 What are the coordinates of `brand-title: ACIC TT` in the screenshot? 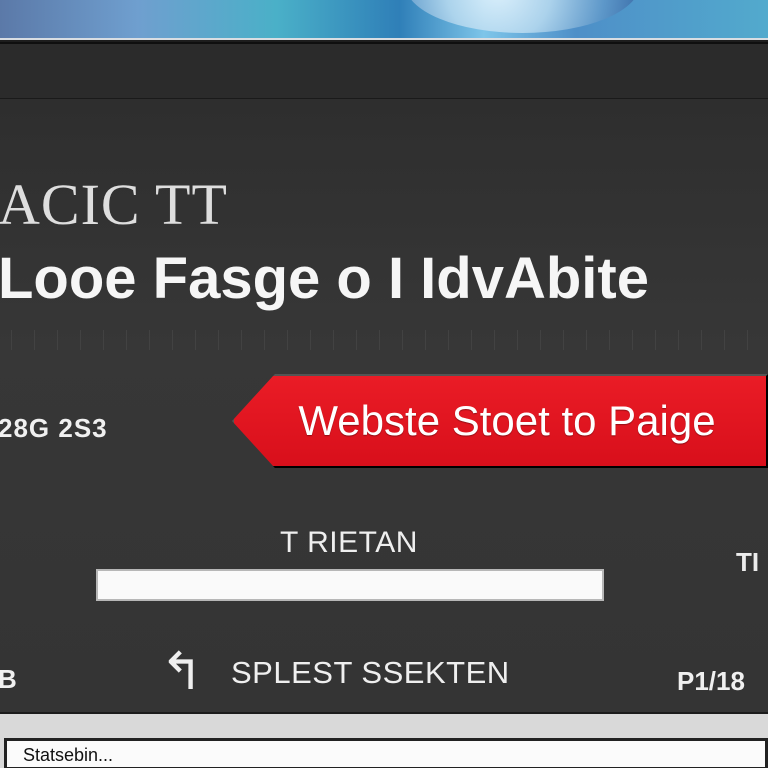 It's located at (114, 204).